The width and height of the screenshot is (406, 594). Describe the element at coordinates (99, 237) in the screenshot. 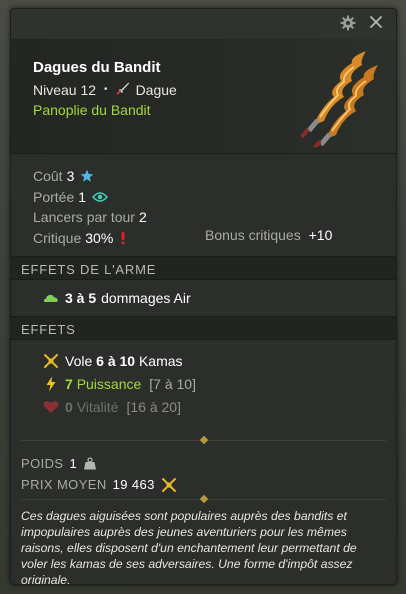

I see `stat-crit-value: 30%` at that location.